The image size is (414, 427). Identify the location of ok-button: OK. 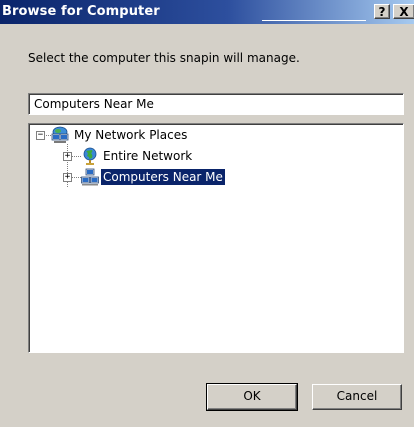
(252, 397).